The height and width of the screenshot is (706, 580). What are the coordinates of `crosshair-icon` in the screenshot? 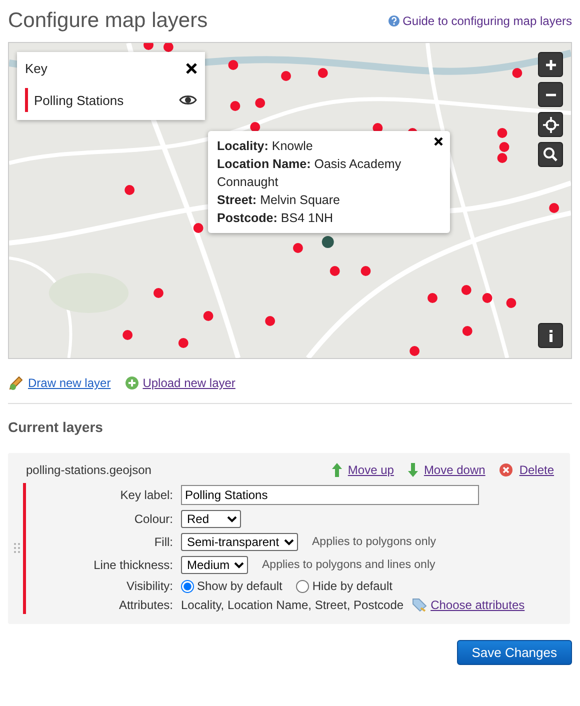 It's located at (550, 124).